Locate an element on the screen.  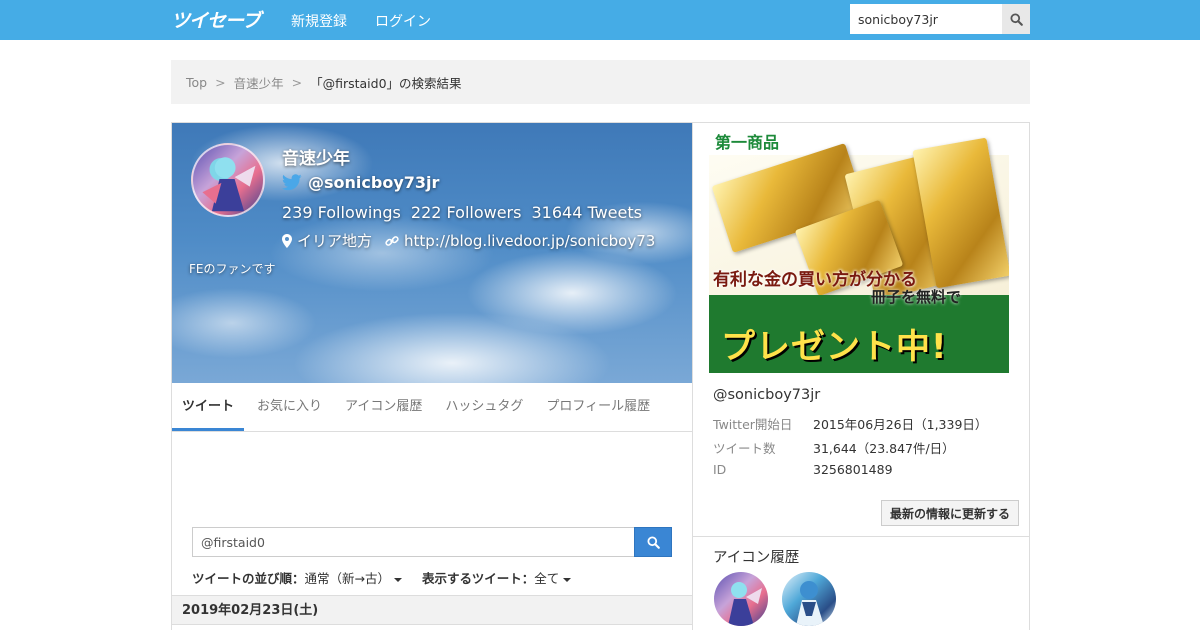
profile-bio: FEのファンです is located at coordinates (232, 269).